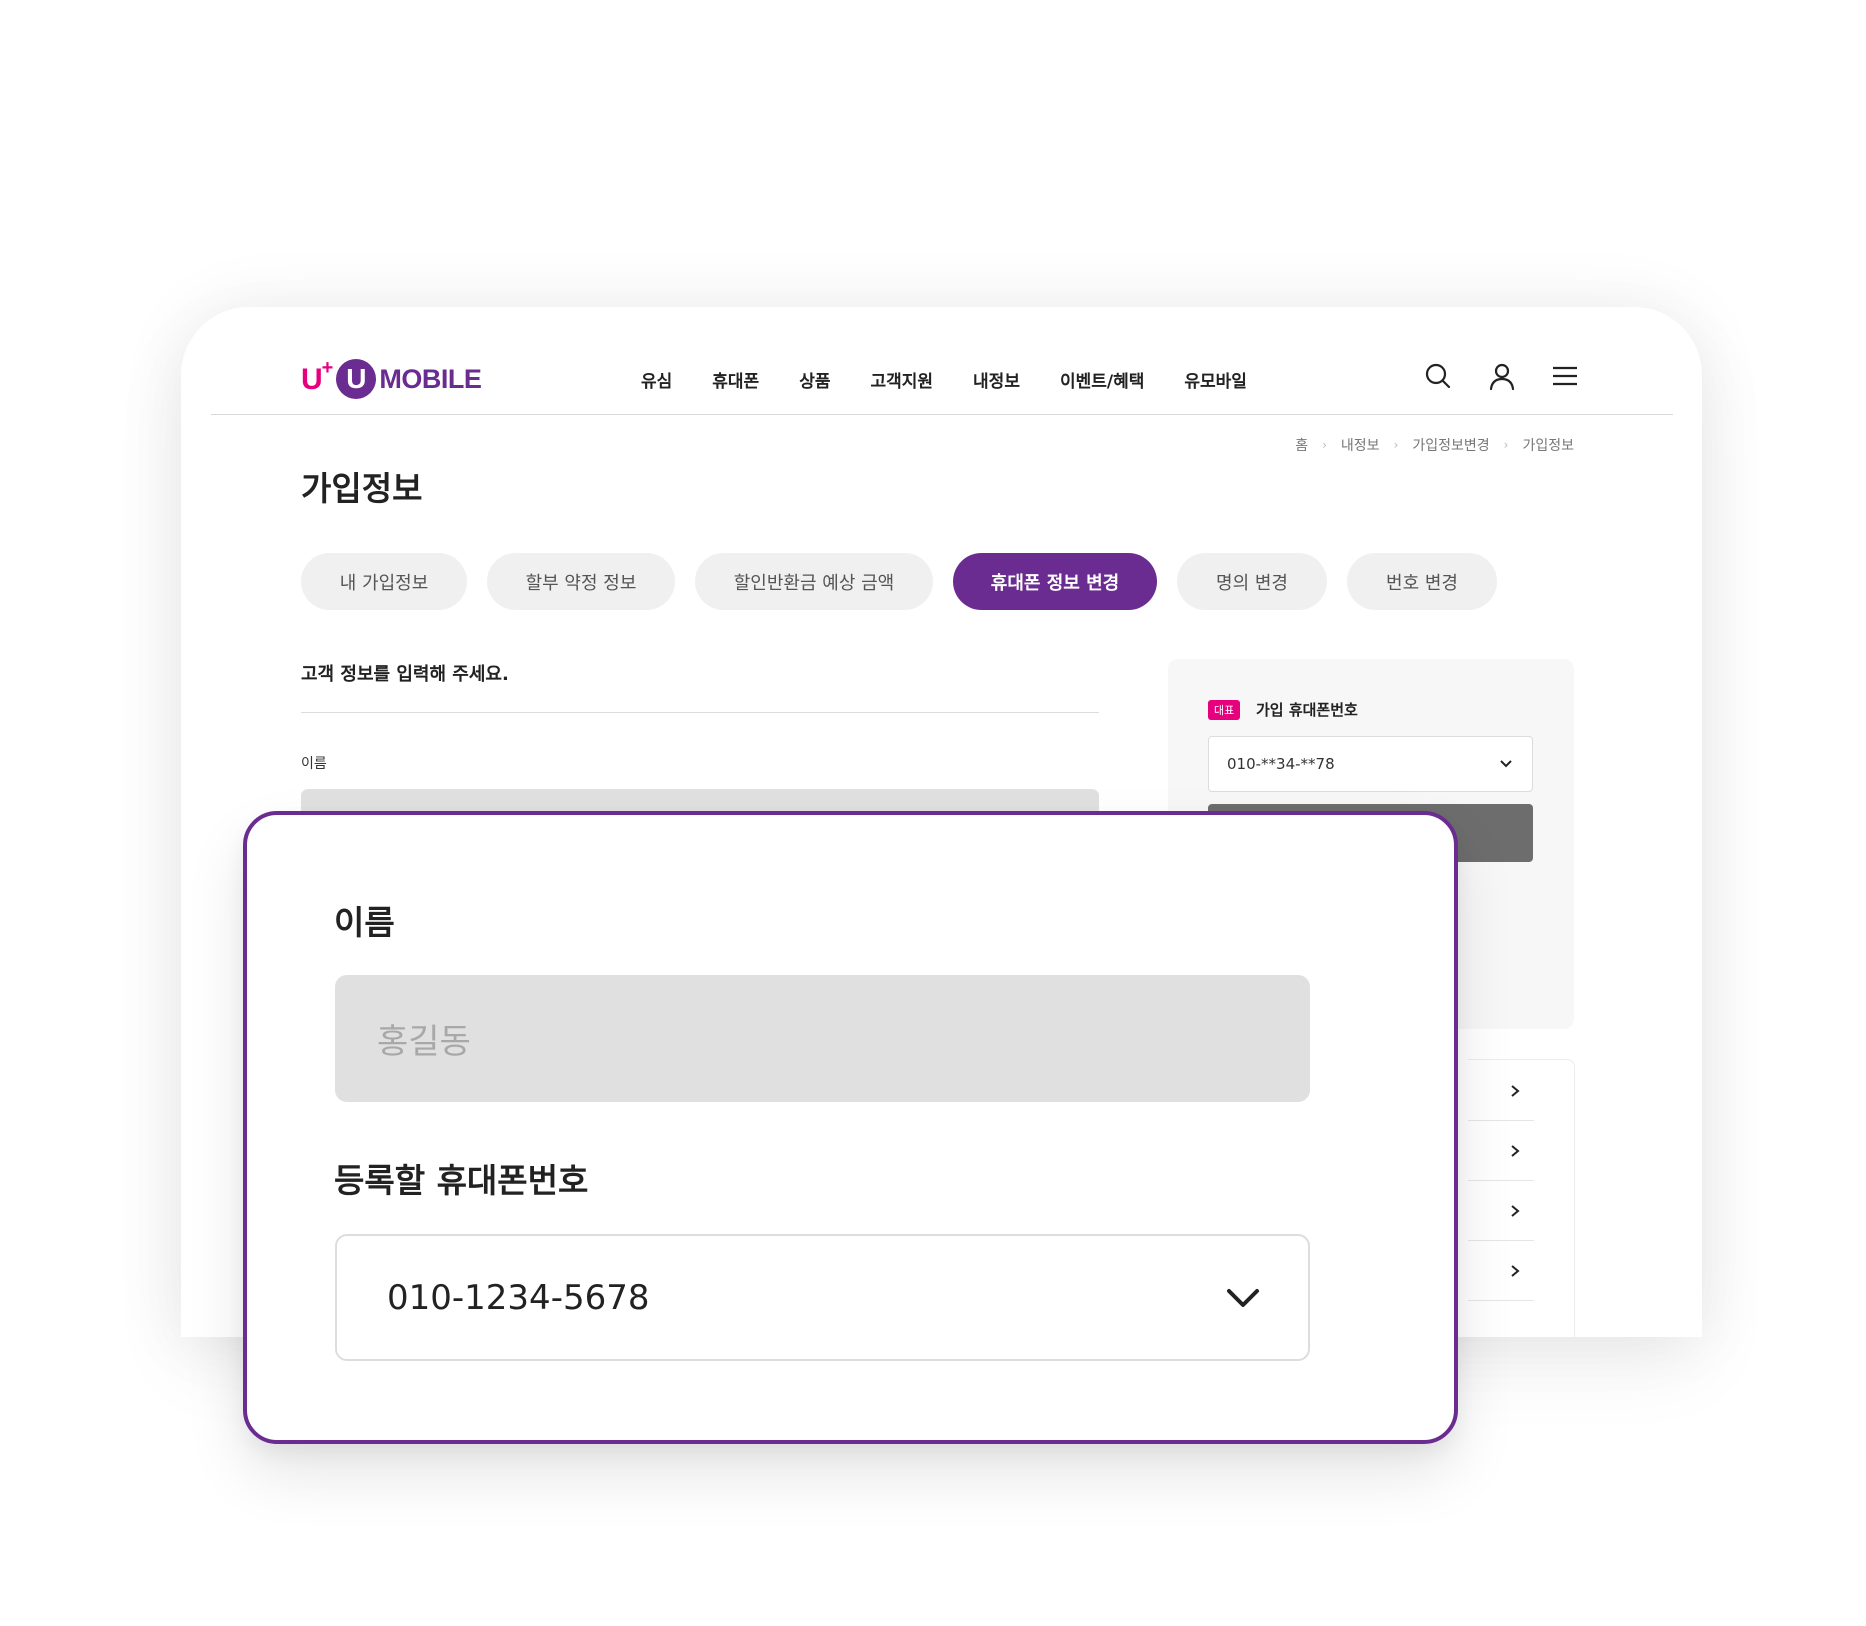 Image resolution: width=1866 pixels, height=1626 pixels. What do you see at coordinates (1252, 581) in the screenshot?
I see `tab-name-change: 명의 변경` at bounding box center [1252, 581].